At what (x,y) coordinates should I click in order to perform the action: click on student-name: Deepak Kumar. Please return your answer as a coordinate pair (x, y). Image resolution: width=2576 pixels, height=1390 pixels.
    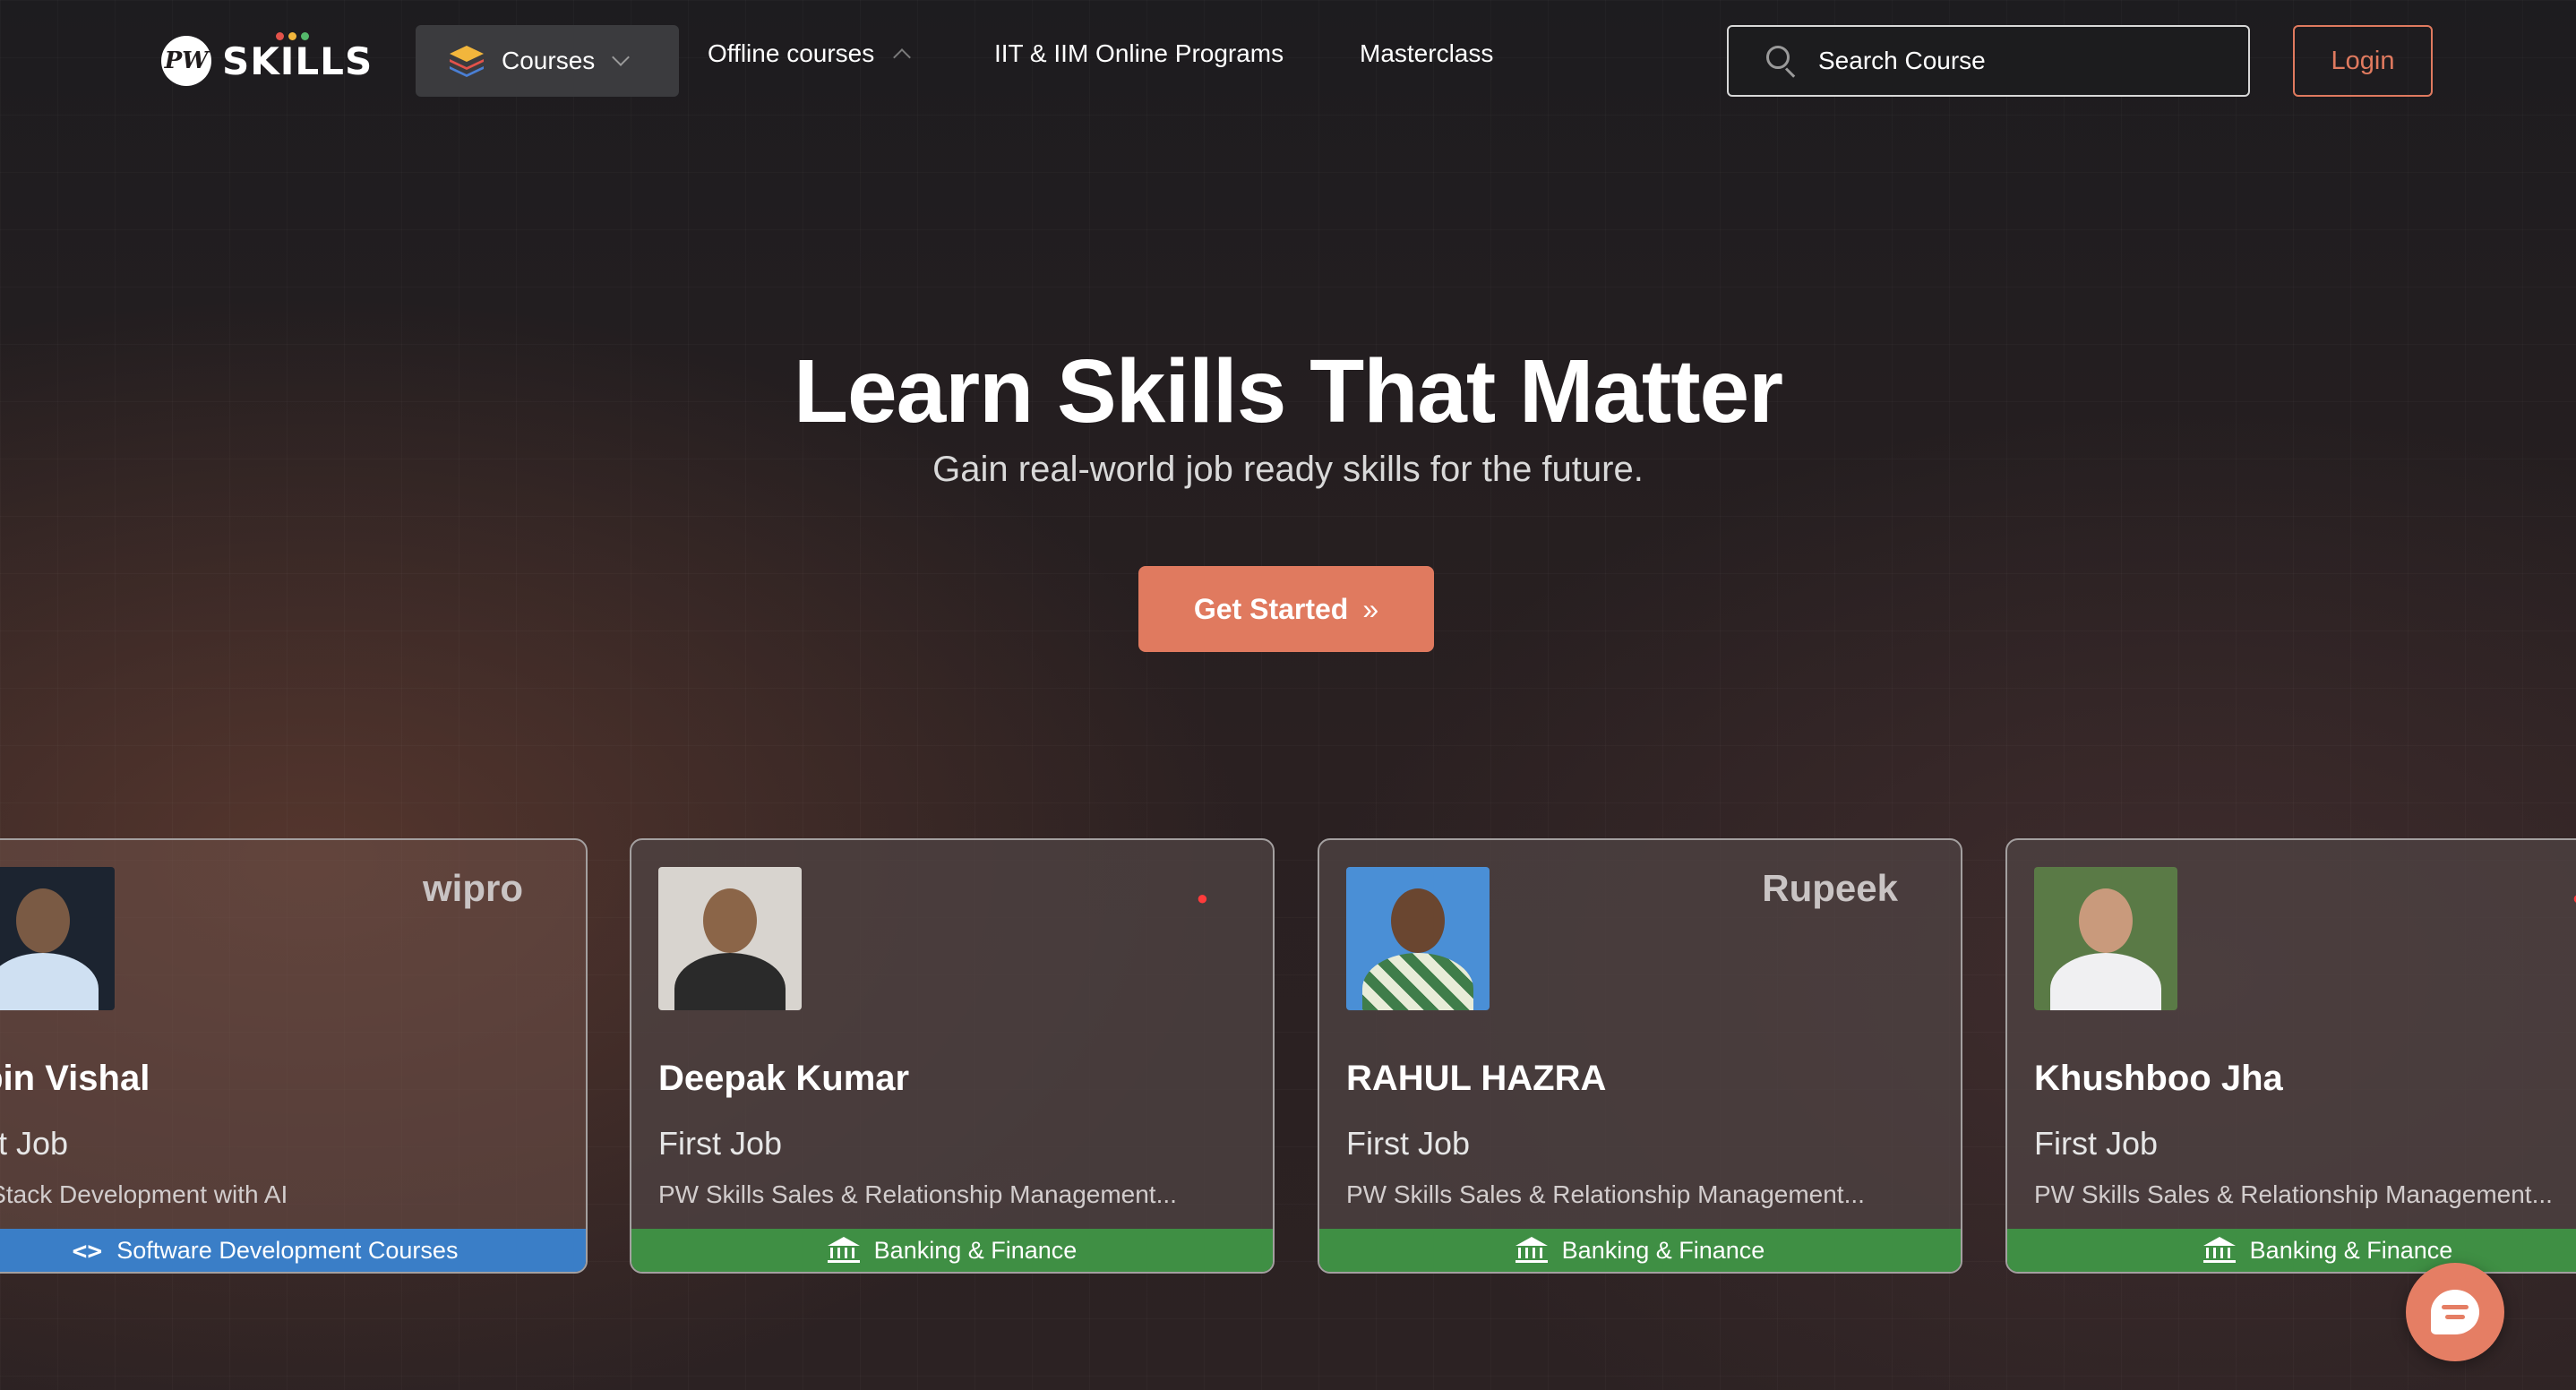
    Looking at the image, I should click on (784, 1079).